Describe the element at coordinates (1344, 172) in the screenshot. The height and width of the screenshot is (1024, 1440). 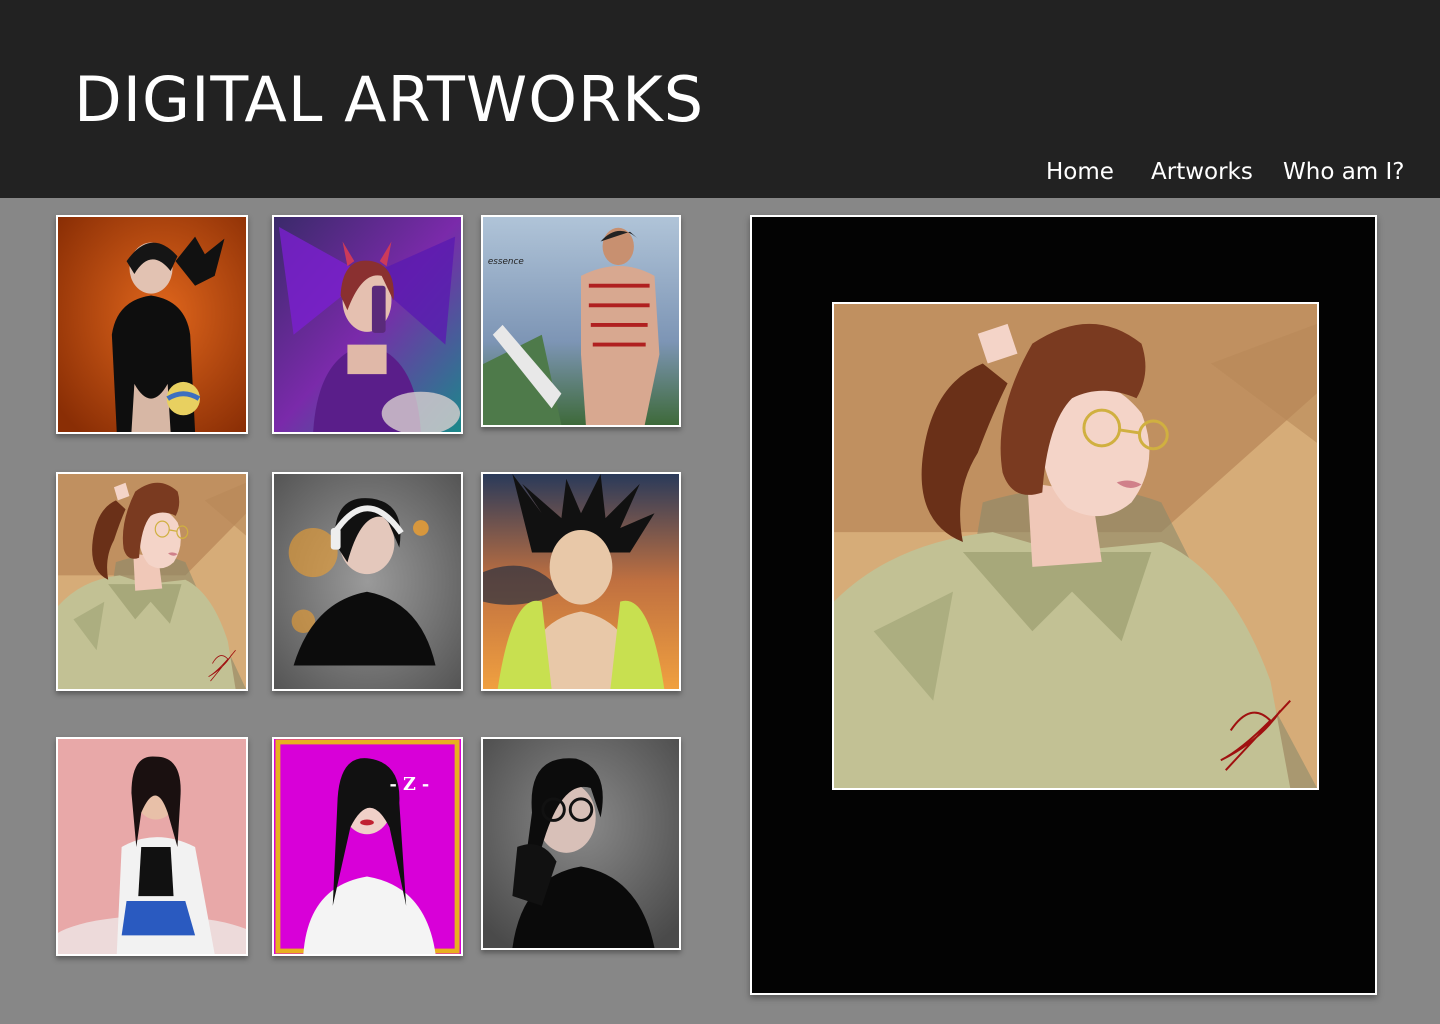
I see `nav-who-am-i: Who am I?` at that location.